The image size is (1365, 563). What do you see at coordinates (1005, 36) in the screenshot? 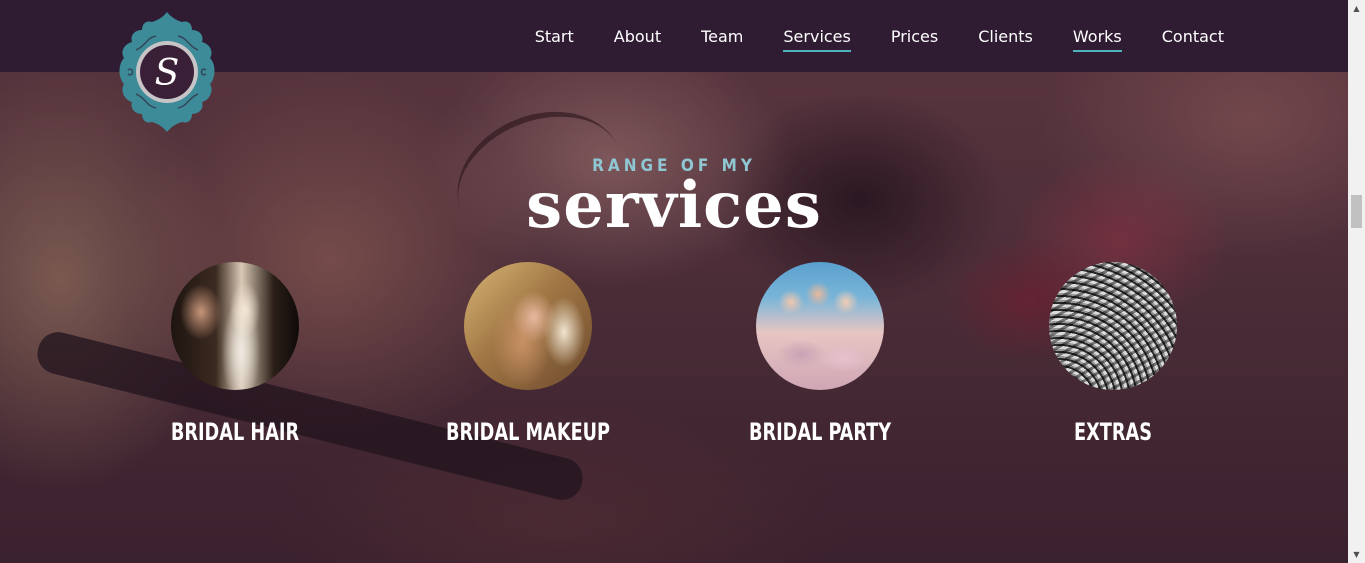
I see `nav-link-clients: Clients` at bounding box center [1005, 36].